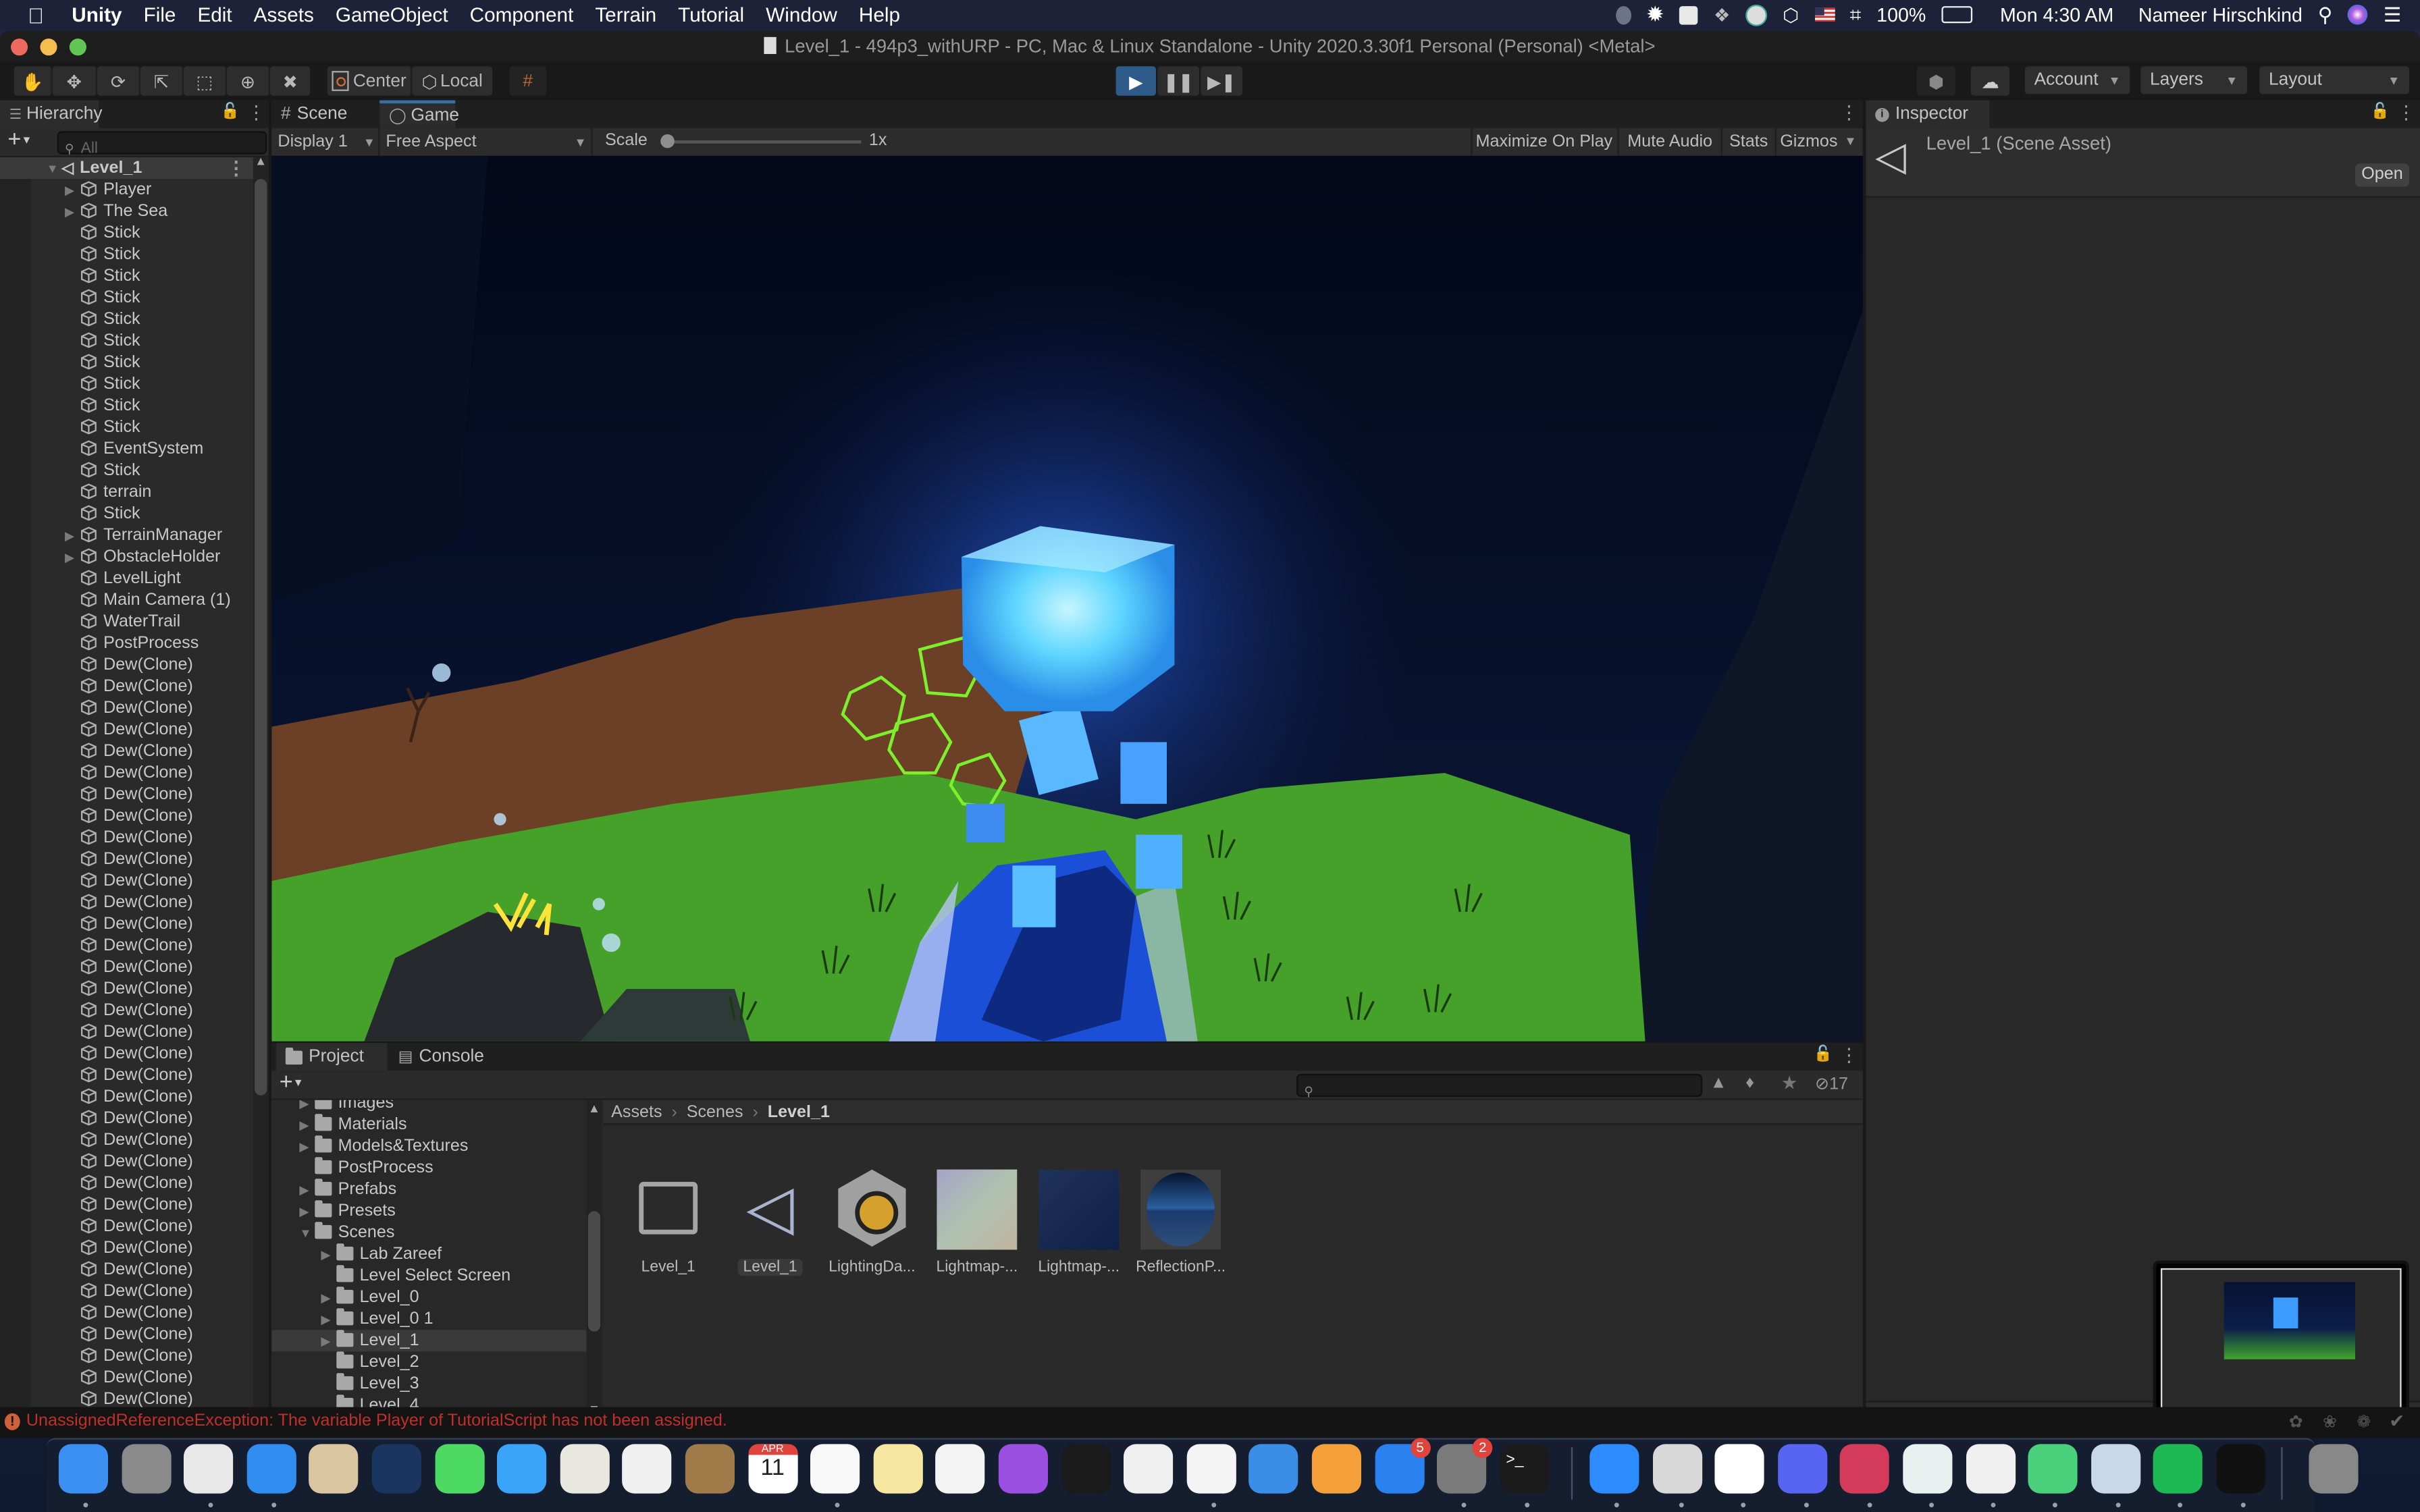 The image size is (2420, 1512). Describe the element at coordinates (1807, 142) in the screenshot. I see `gizmos-toggle: Gizmos` at that location.